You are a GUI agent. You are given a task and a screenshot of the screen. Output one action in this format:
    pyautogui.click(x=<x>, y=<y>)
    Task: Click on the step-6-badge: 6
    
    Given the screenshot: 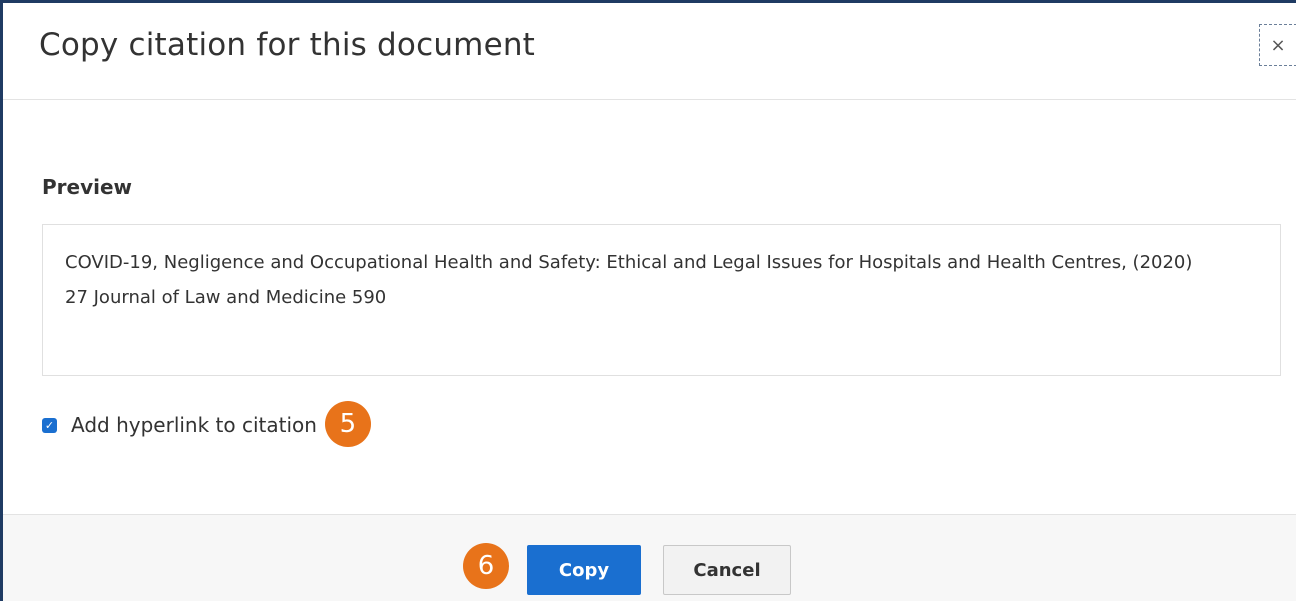 What is the action you would take?
    pyautogui.click(x=486, y=566)
    